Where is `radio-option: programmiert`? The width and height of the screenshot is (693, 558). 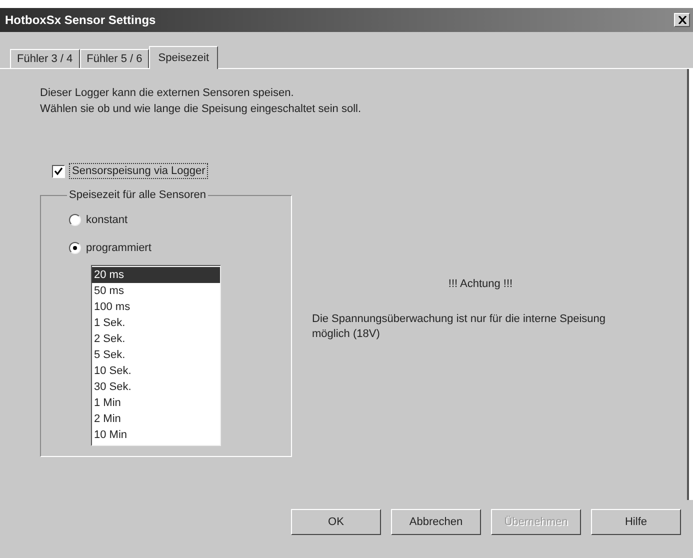 radio-option: programmiert is located at coordinates (180, 248).